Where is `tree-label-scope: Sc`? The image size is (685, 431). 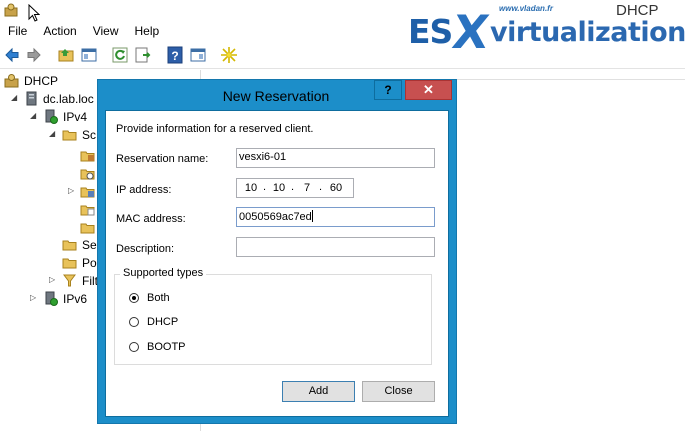
tree-label-scope: Sc is located at coordinates (89, 135).